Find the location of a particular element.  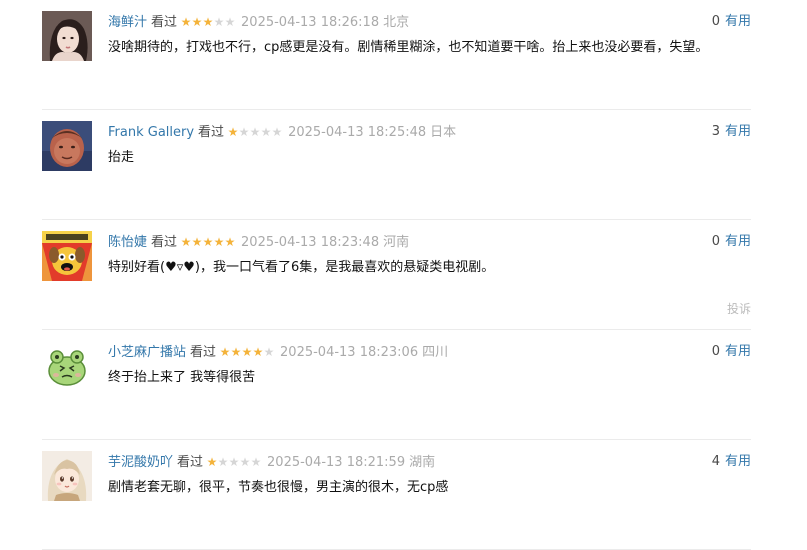

anime-girl-avatar is located at coordinates (67, 476).